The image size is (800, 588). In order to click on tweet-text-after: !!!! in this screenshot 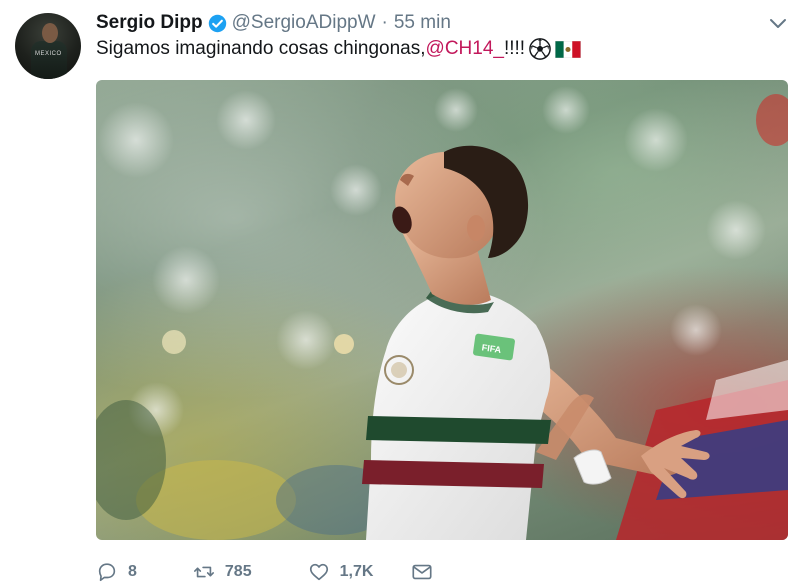, I will do `click(514, 48)`.